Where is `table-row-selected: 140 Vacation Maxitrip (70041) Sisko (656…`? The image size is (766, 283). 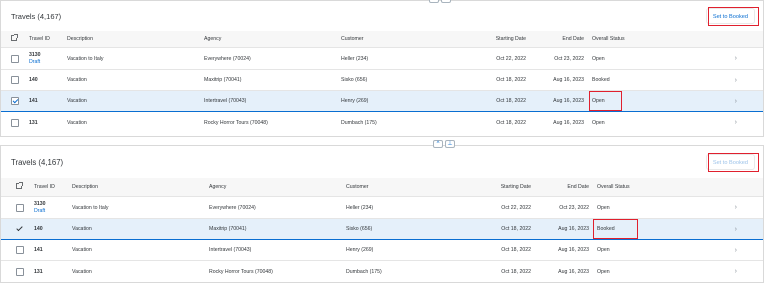 table-row-selected: 140 Vacation Maxitrip (70041) Sisko (656… is located at coordinates (382, 229).